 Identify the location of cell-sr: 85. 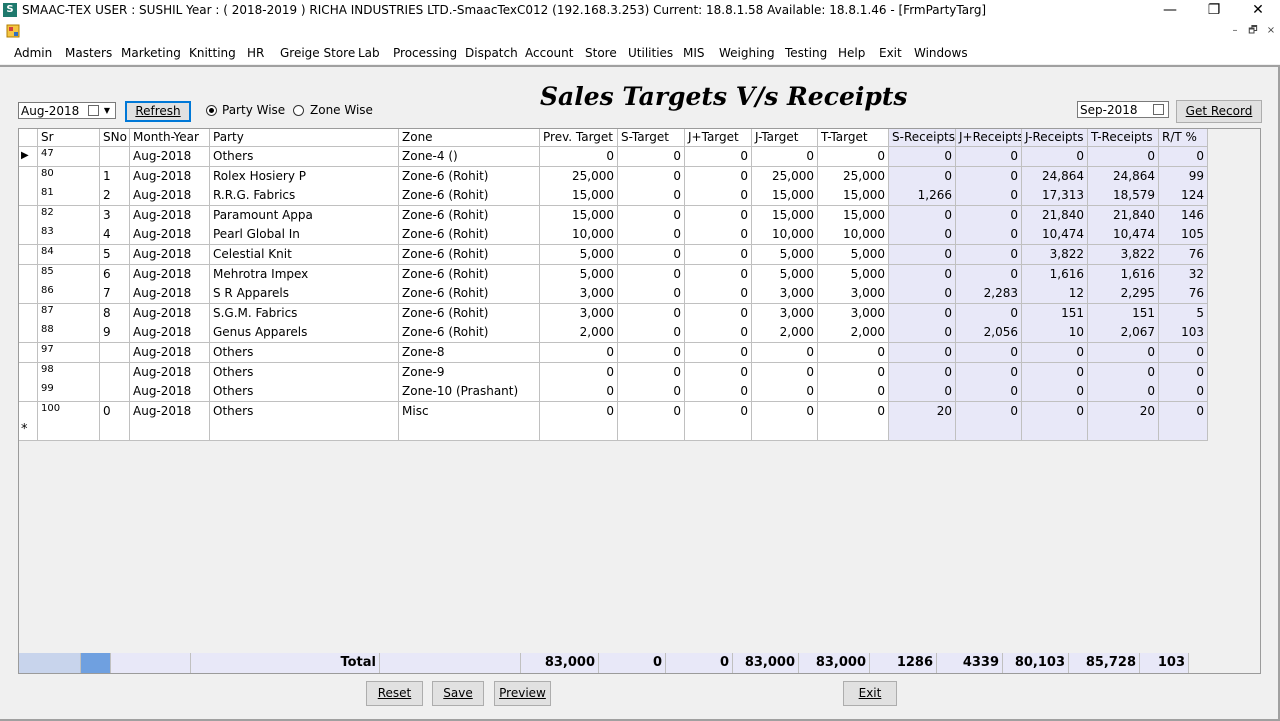
(69, 274).